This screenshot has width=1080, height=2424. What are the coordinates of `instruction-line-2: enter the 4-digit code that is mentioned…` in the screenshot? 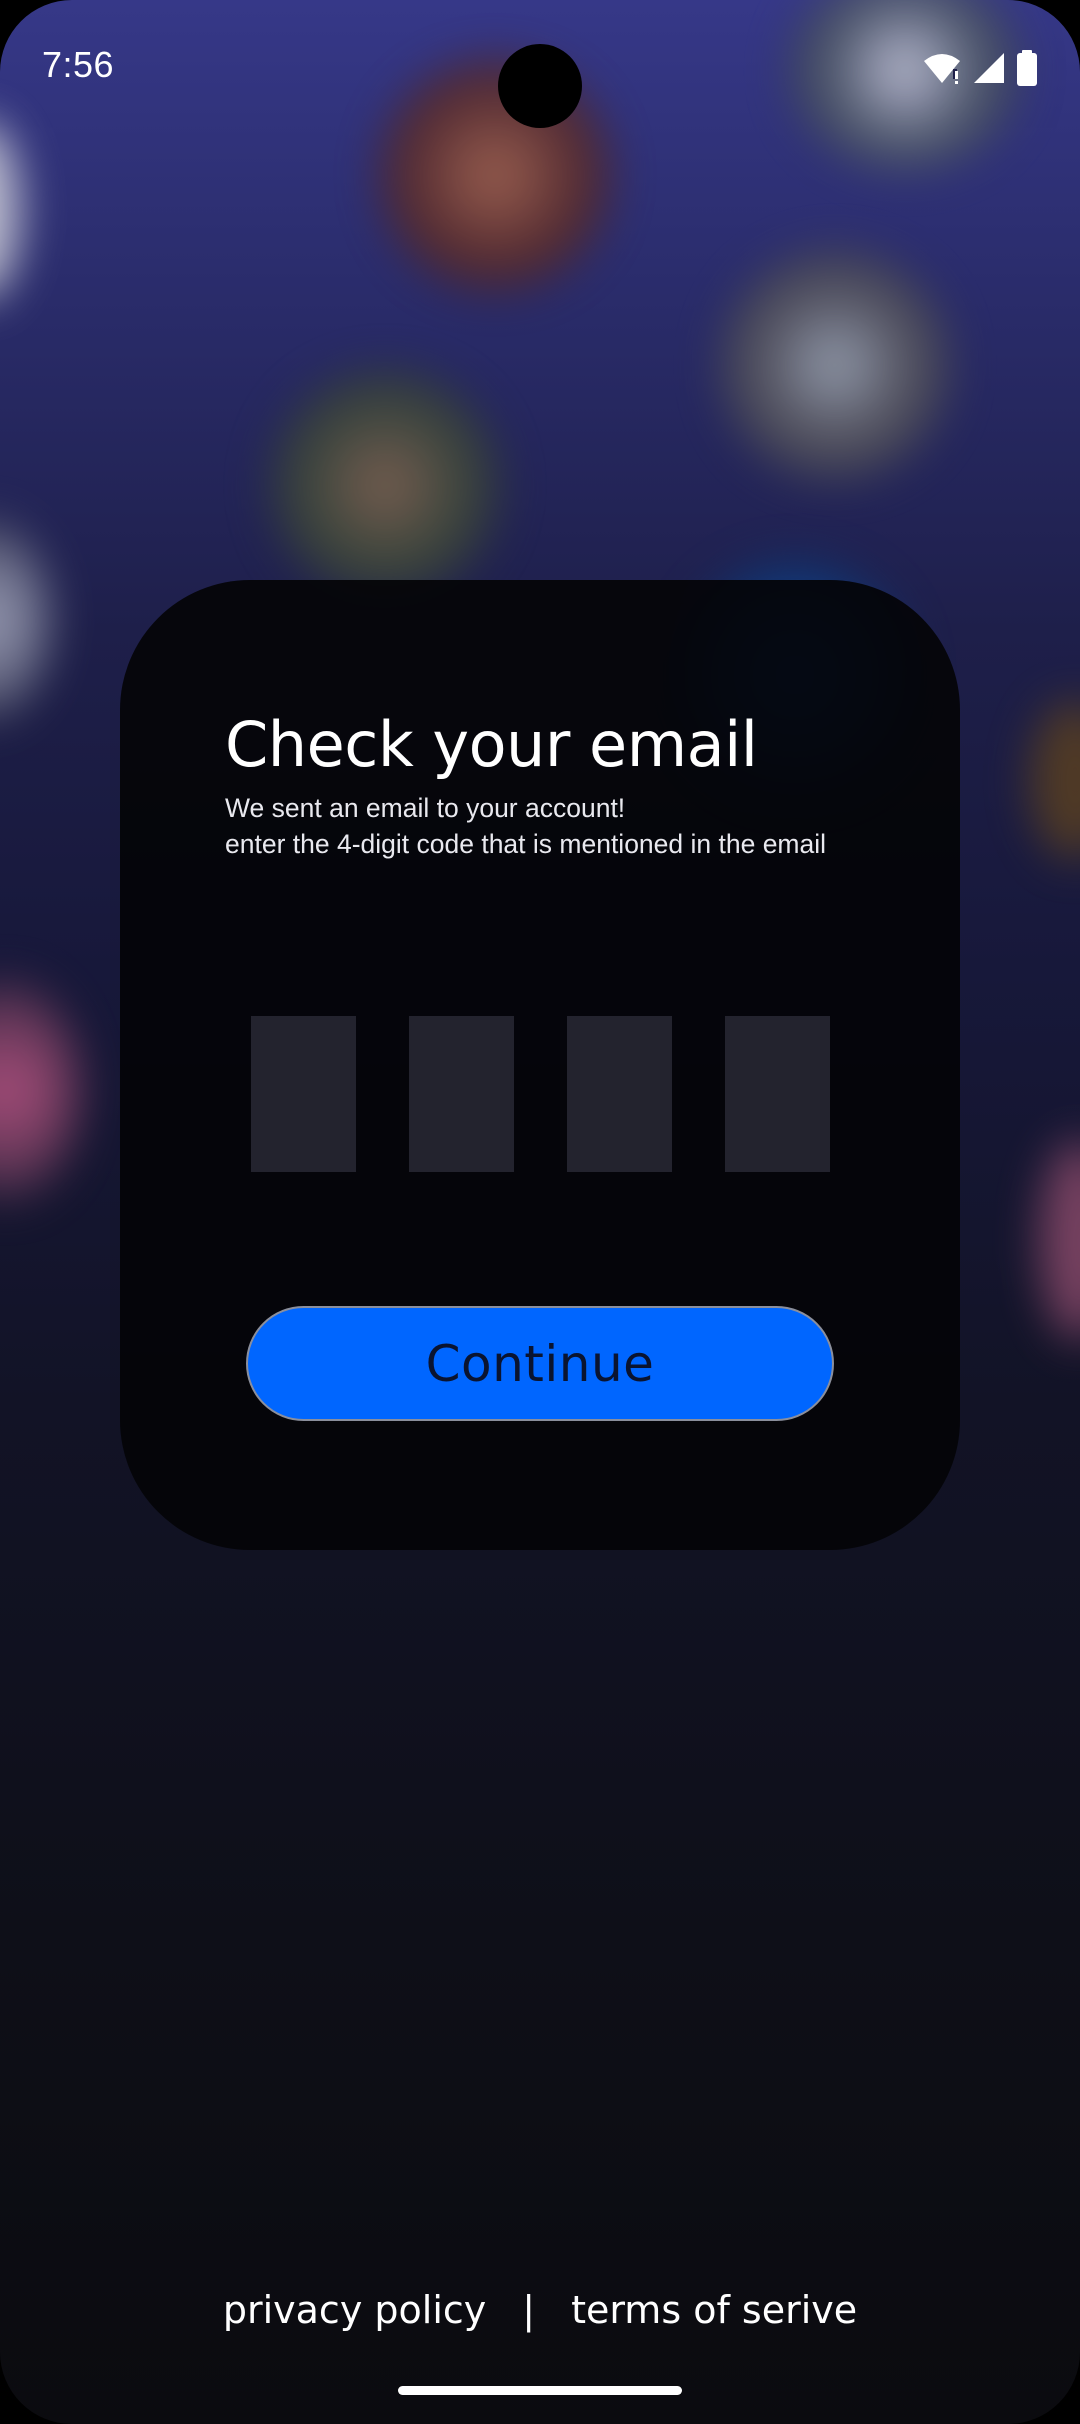 It's located at (526, 844).